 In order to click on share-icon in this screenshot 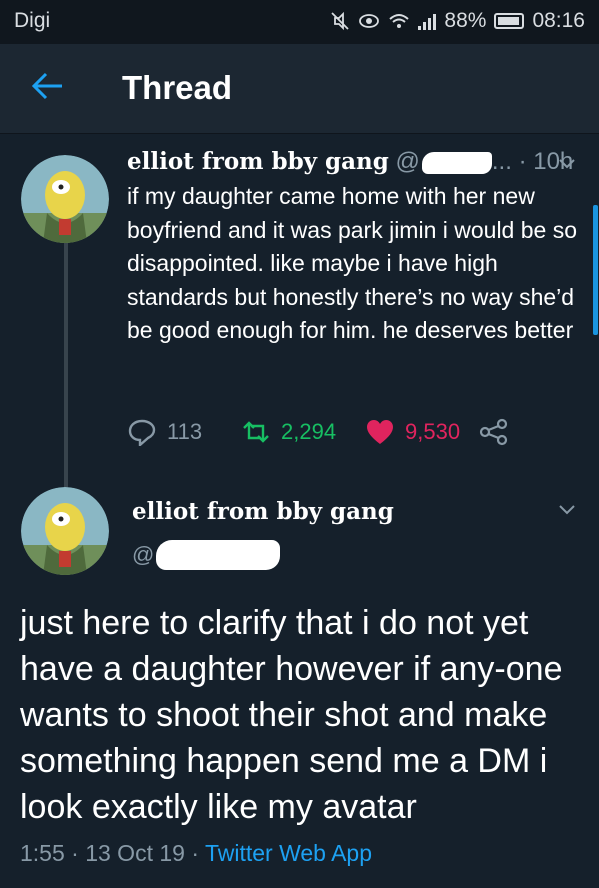, I will do `click(493, 432)`.